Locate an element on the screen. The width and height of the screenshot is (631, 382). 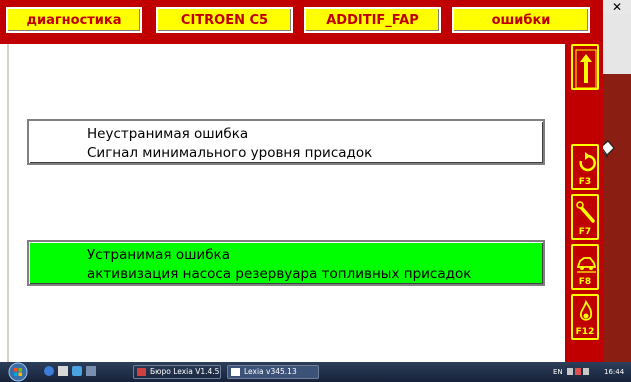
tray-network-icon is located at coordinates (570, 371).